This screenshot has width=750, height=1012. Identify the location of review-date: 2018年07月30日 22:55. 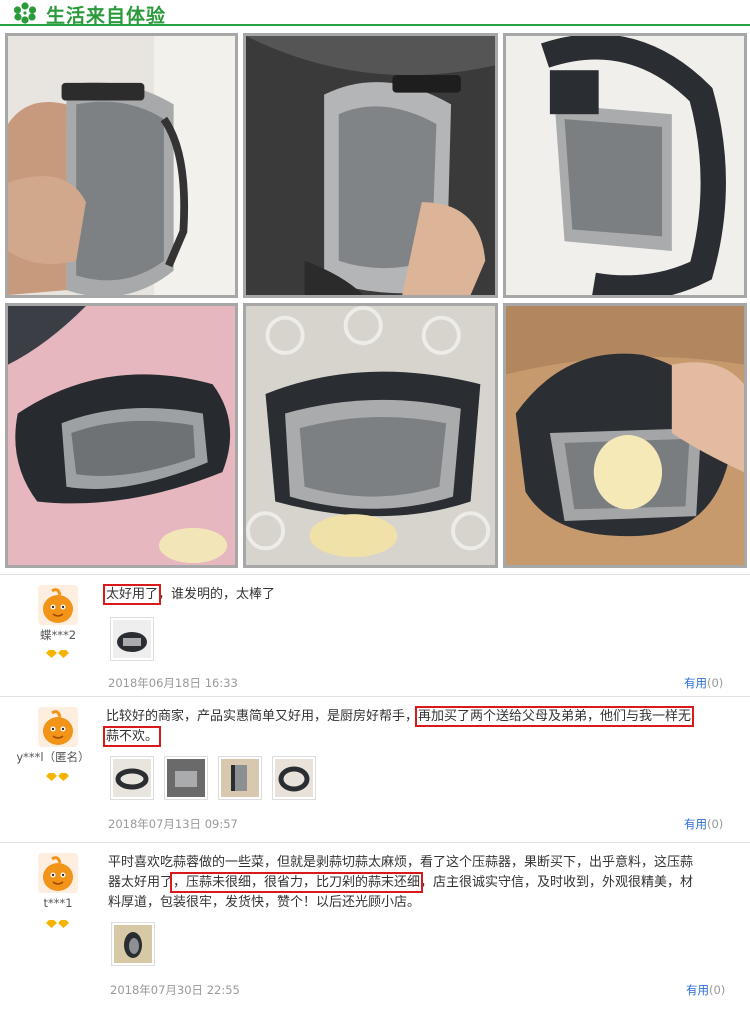
(175, 990).